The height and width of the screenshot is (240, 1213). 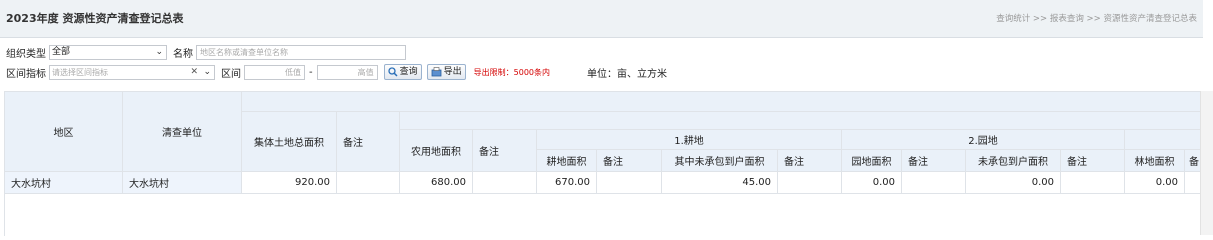 I want to click on export-button: 导出, so click(x=446, y=72).